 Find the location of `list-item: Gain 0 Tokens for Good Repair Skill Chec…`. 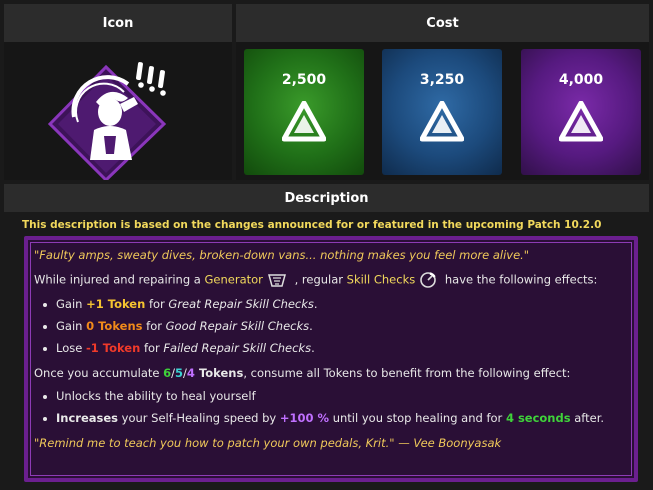

list-item: Gain 0 Tokens for Good Repair Skill Chec… is located at coordinates (334, 326).